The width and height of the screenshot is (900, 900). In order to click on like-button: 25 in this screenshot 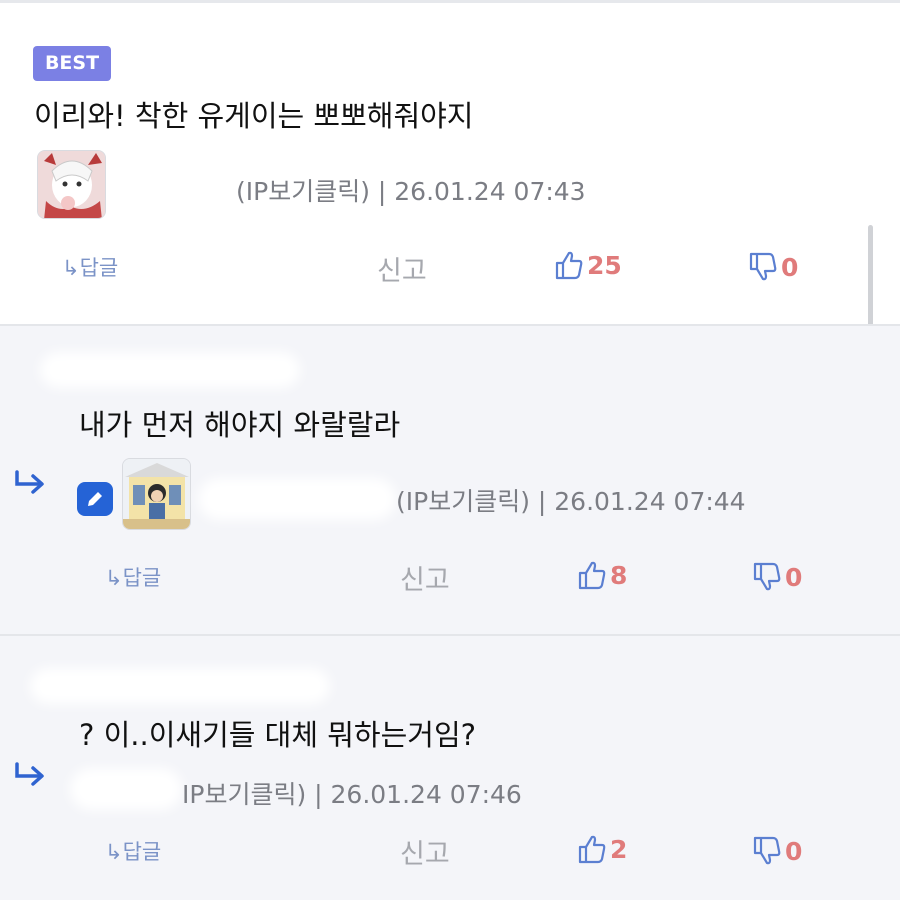, I will do `click(588, 265)`.